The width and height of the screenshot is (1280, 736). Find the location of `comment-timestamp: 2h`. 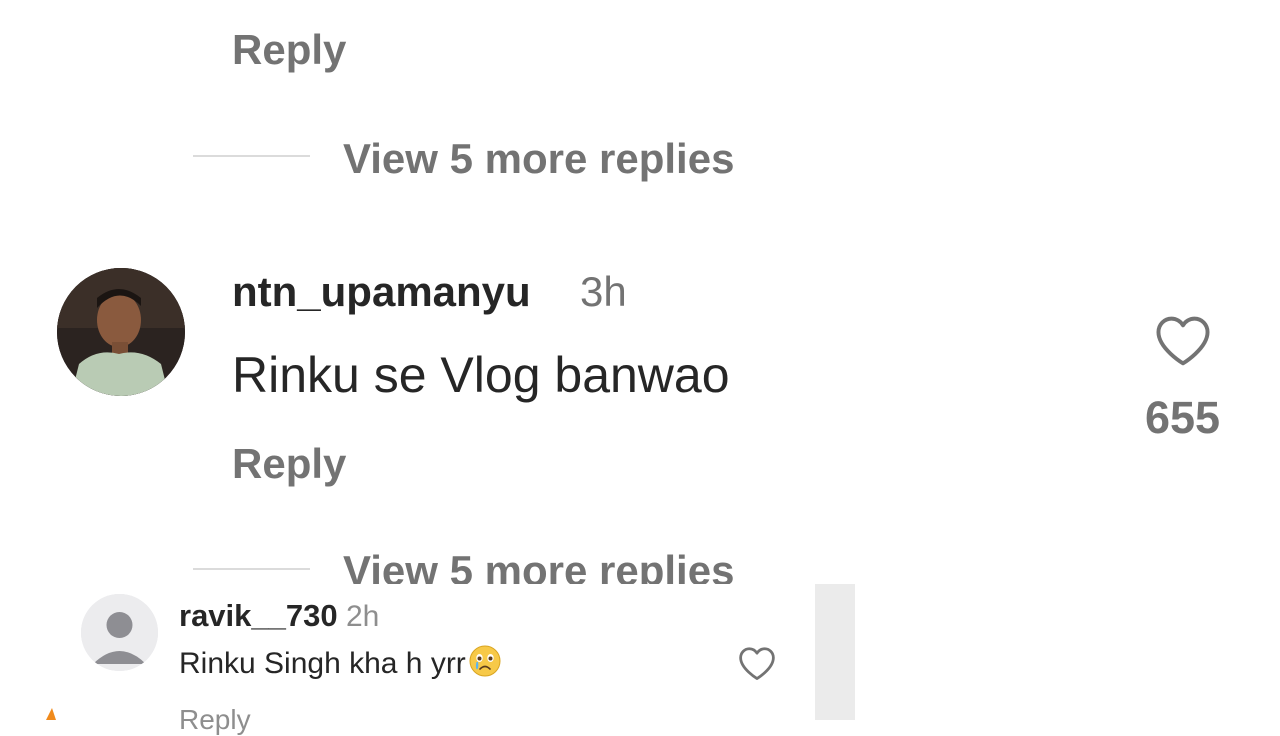

comment-timestamp: 2h is located at coordinates (363, 616).